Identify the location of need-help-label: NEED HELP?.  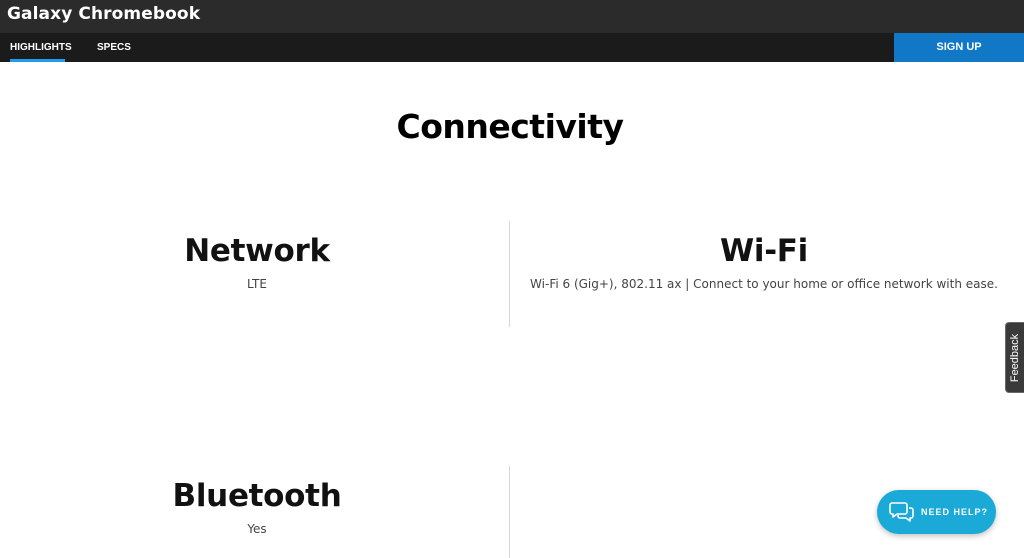
(955, 512).